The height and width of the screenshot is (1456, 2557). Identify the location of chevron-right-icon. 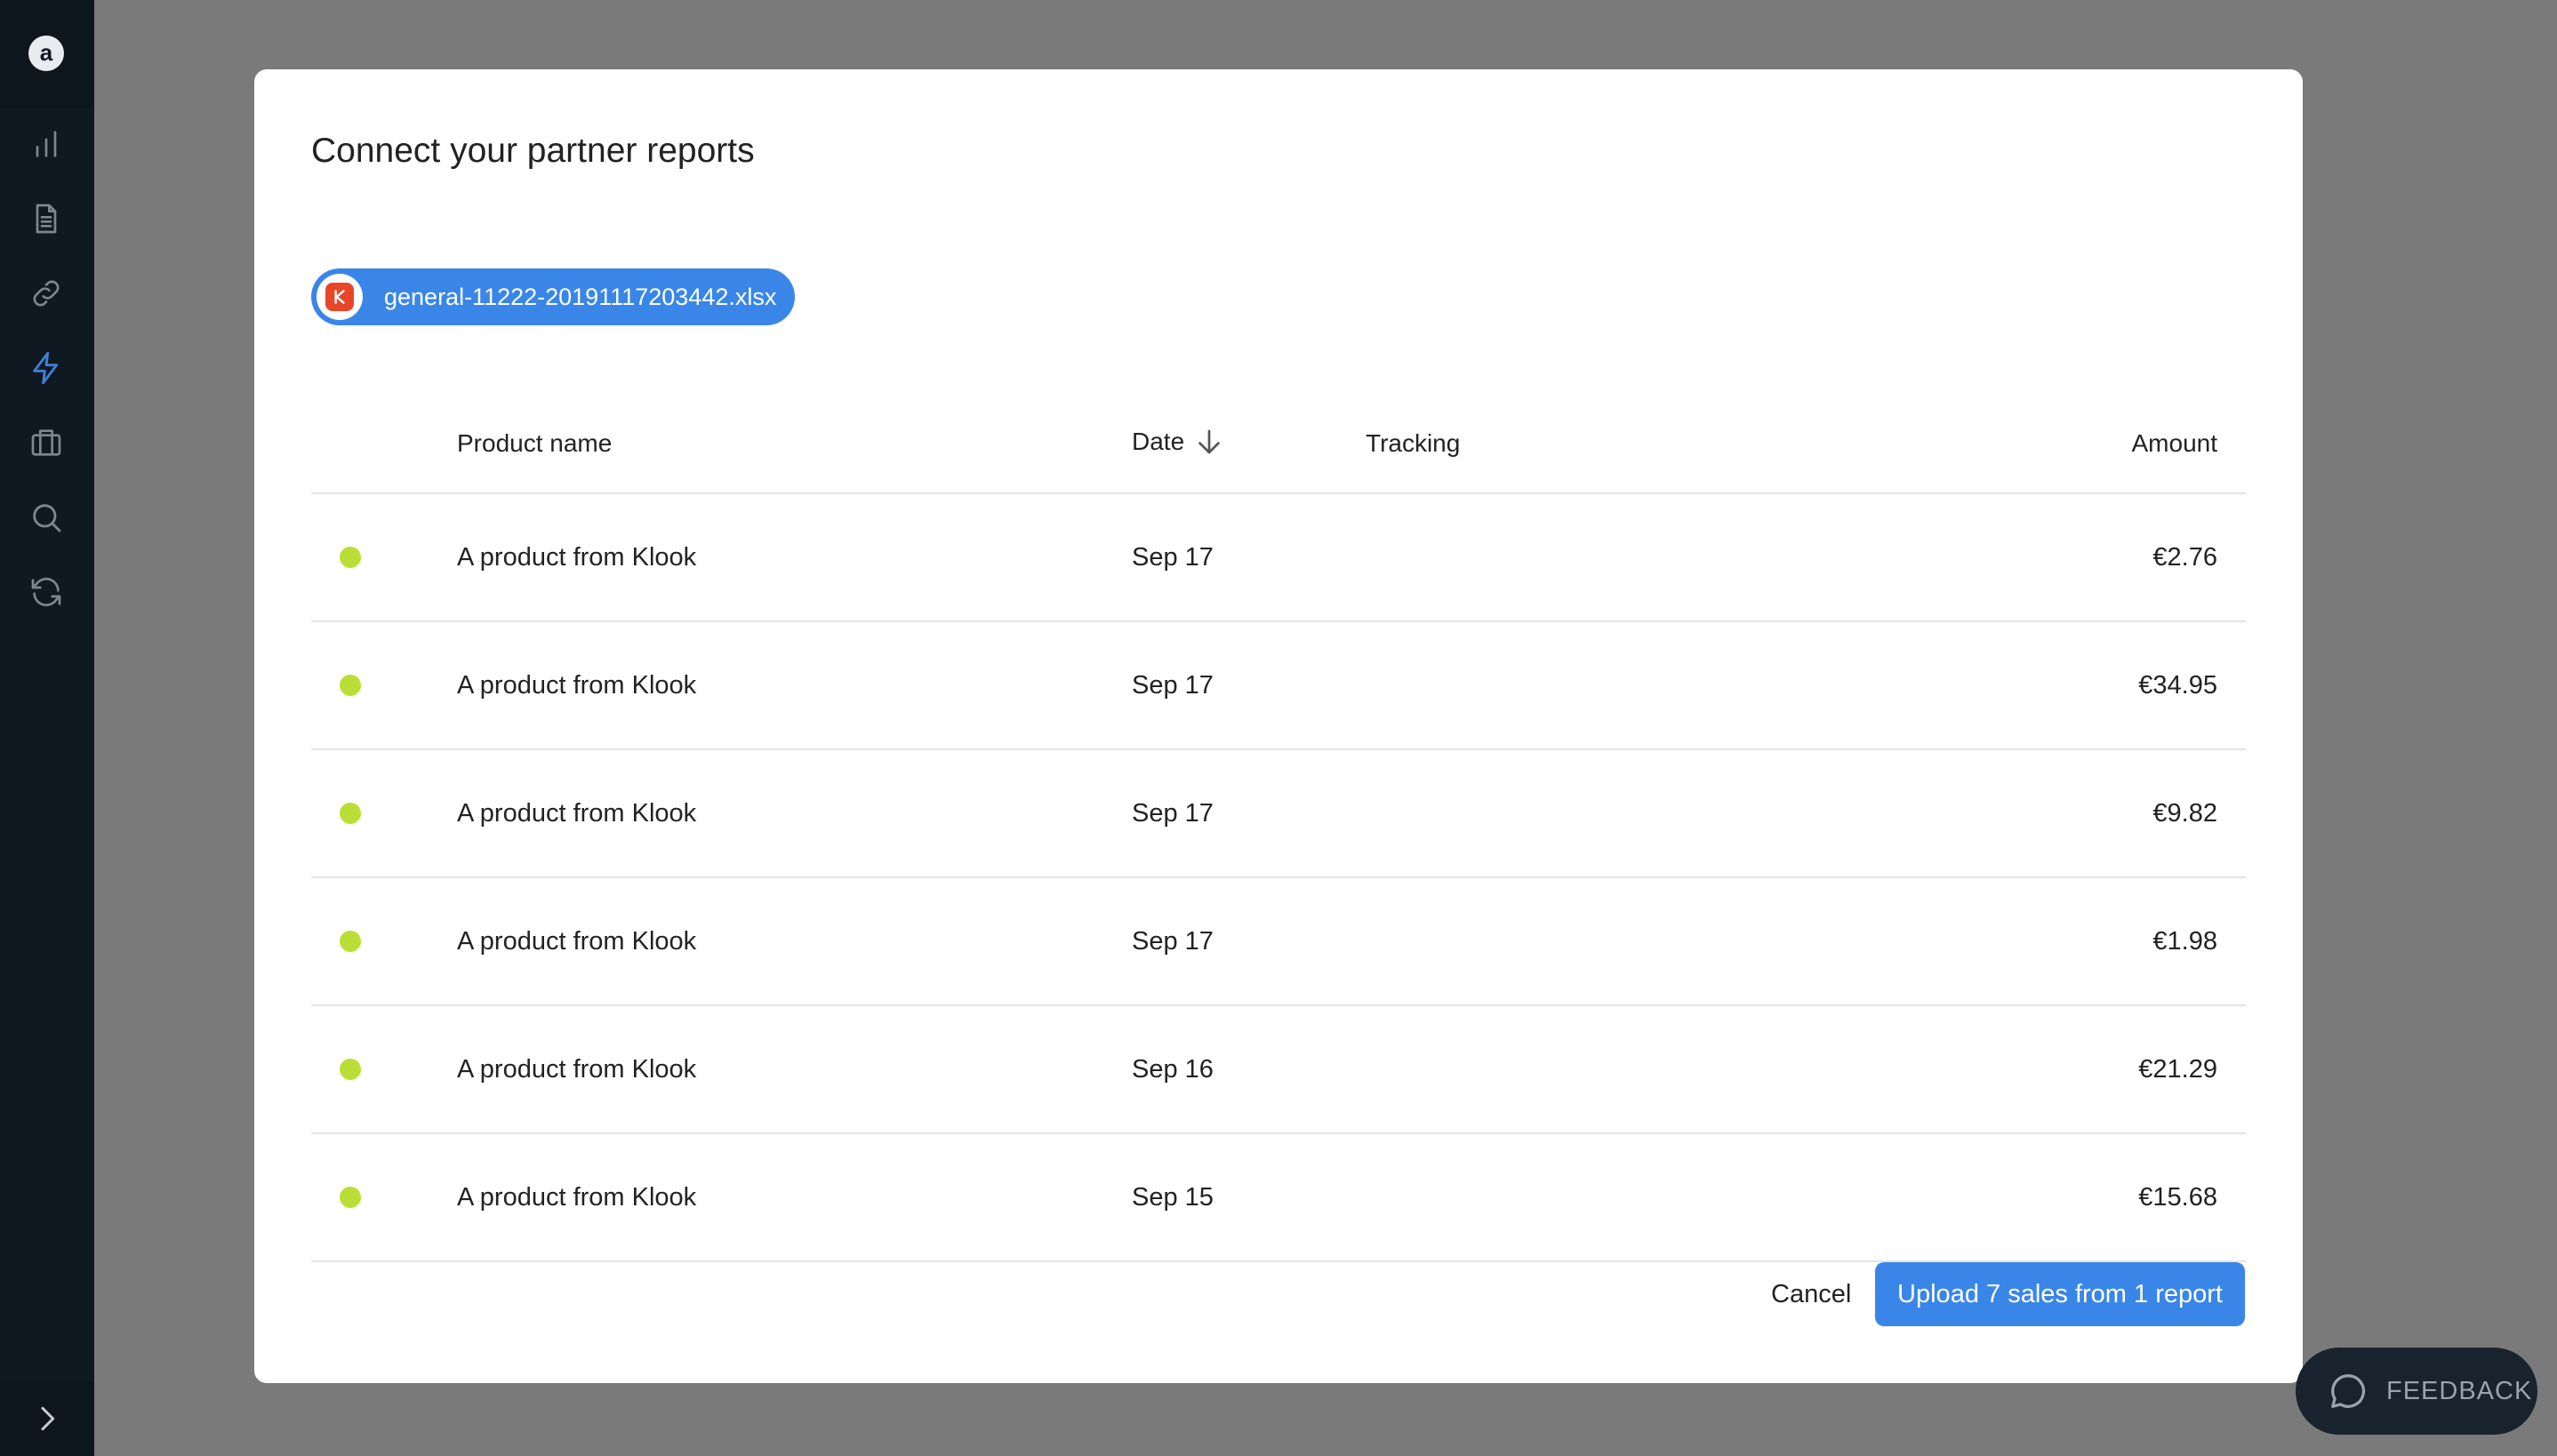
(48, 1418).